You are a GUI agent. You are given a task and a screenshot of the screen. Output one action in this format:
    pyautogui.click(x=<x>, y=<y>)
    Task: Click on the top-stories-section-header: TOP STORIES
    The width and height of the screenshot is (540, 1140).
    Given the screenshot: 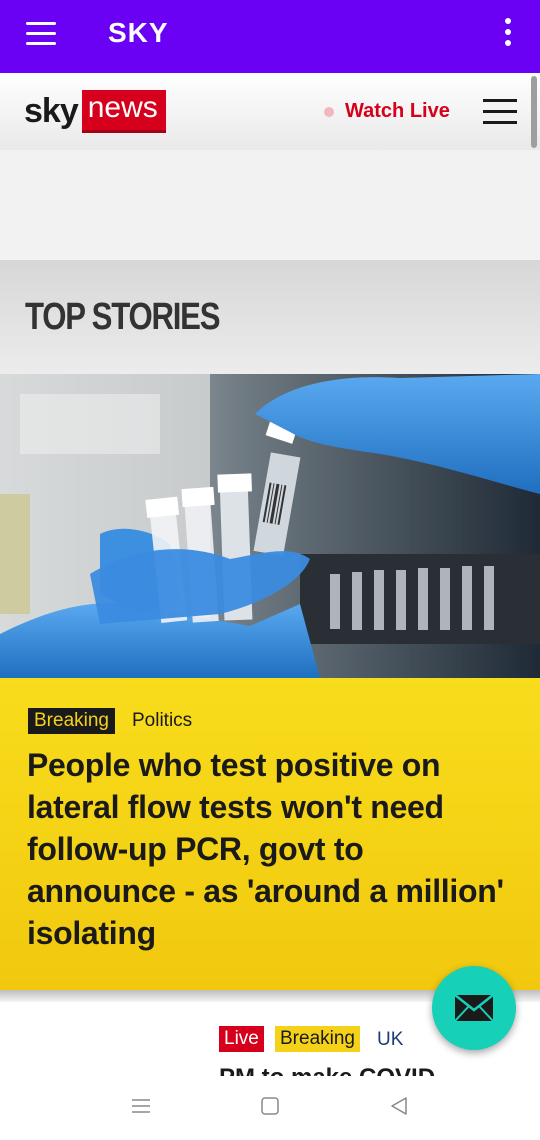 What is the action you would take?
    pyautogui.click(x=270, y=317)
    